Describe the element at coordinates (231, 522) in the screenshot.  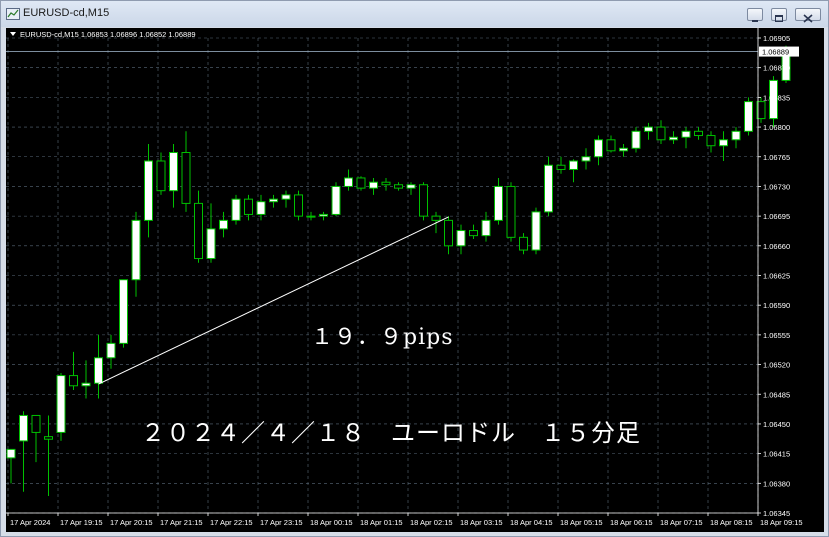
I see `x-tick-label: 17 Apr 22:15` at that location.